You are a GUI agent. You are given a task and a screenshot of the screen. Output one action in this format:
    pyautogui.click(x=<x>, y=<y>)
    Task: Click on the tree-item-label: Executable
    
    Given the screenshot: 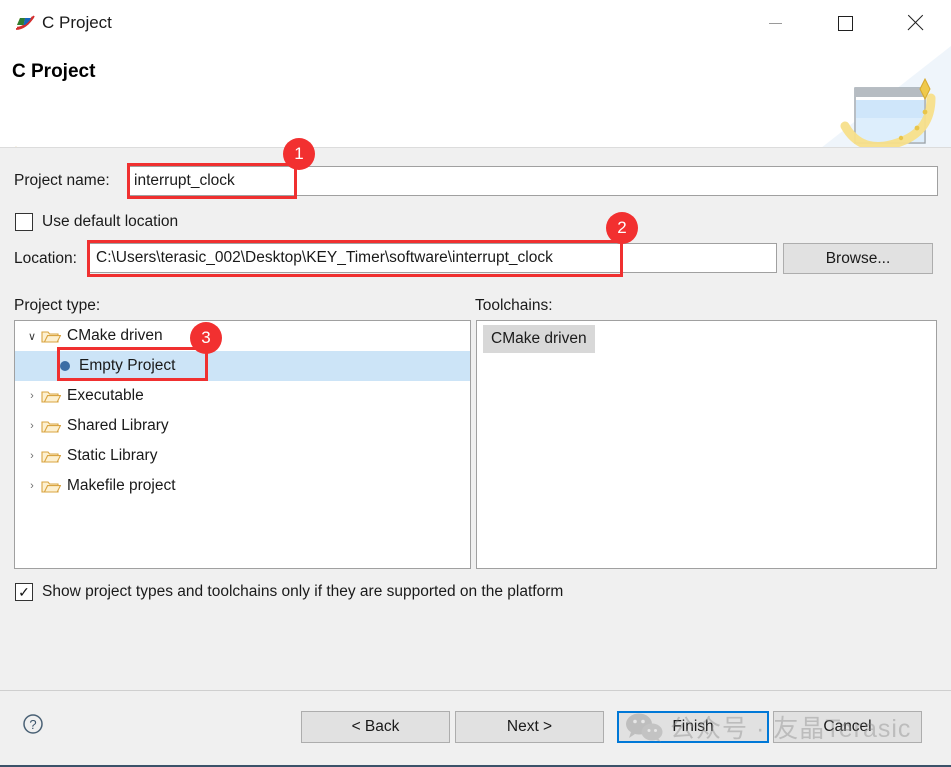 What is the action you would take?
    pyautogui.click(x=105, y=395)
    